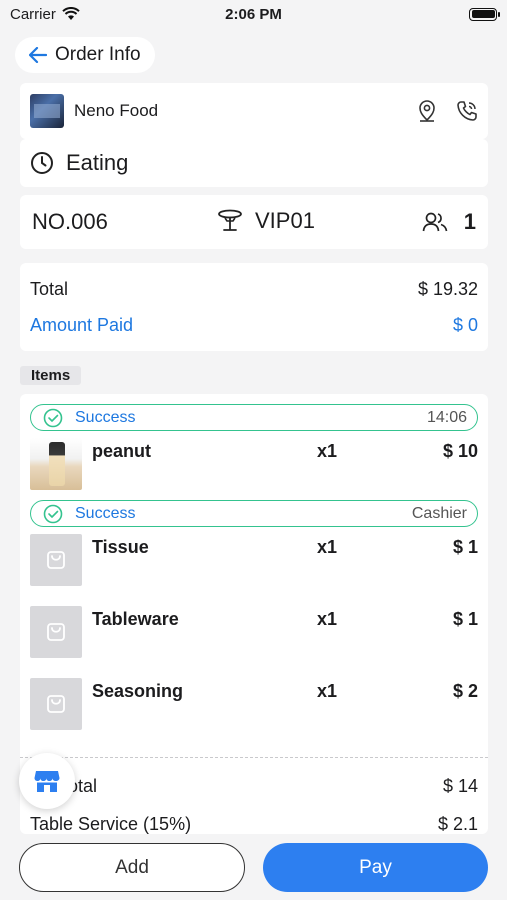 This screenshot has width=507, height=900. Describe the element at coordinates (47, 111) in the screenshot. I see `store-logo` at that location.